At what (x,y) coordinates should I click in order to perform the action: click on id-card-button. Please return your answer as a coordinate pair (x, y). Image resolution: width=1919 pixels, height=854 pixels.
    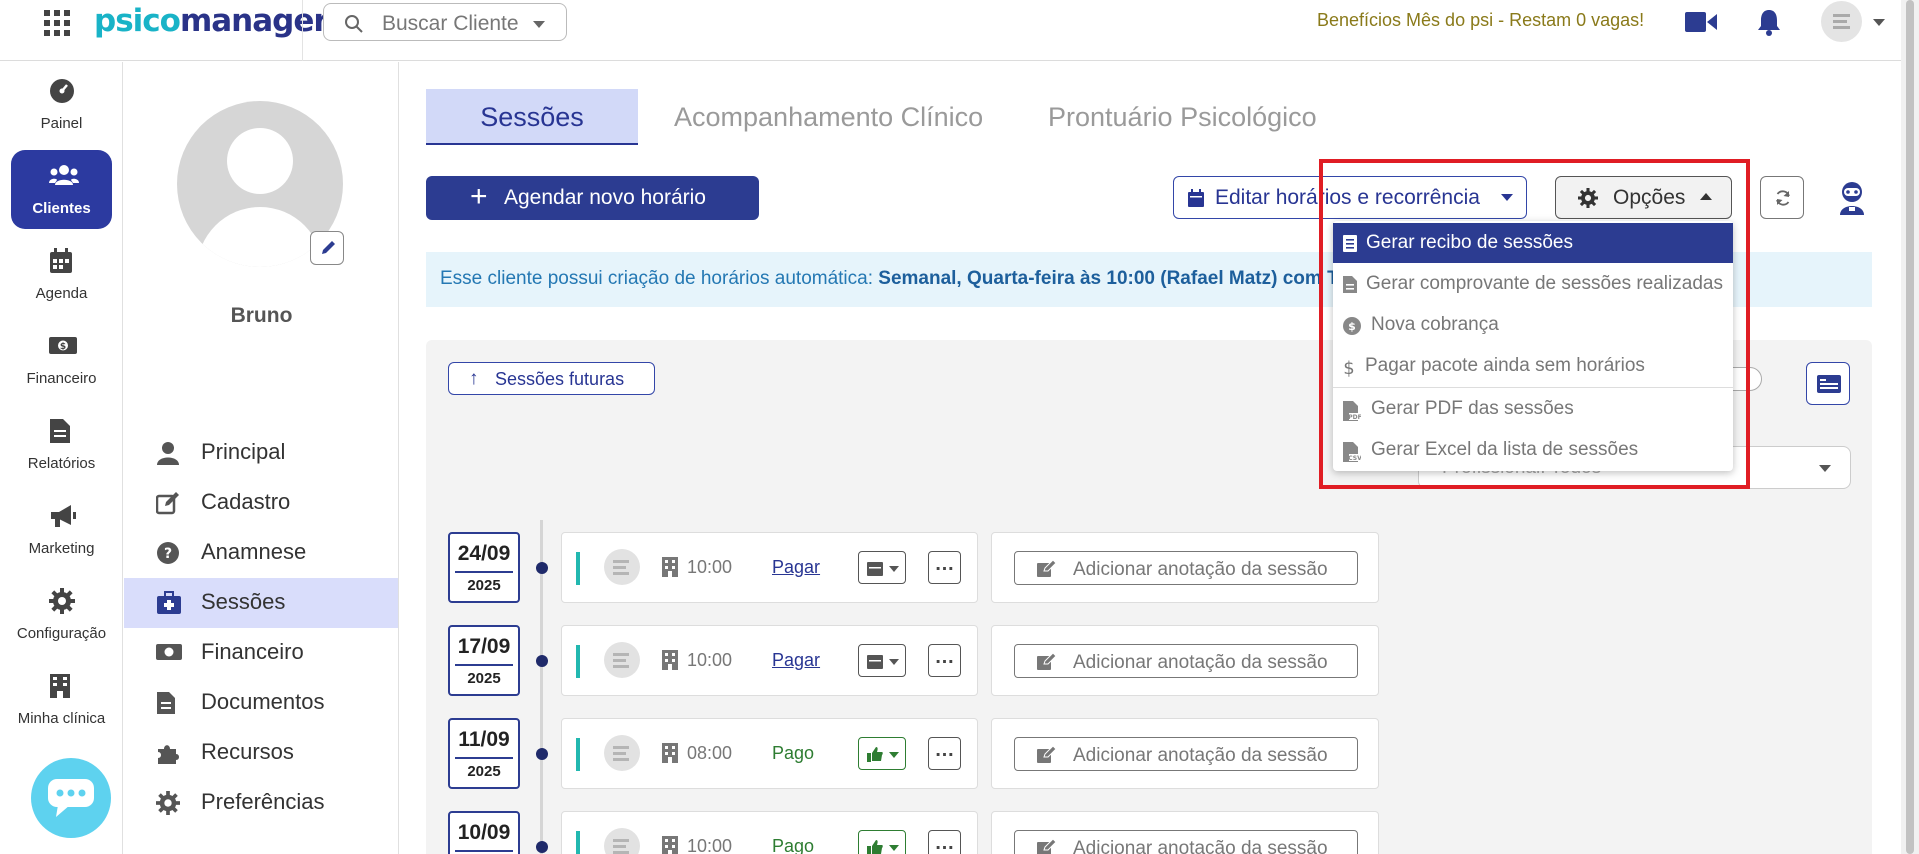
    Looking at the image, I should click on (1828, 383).